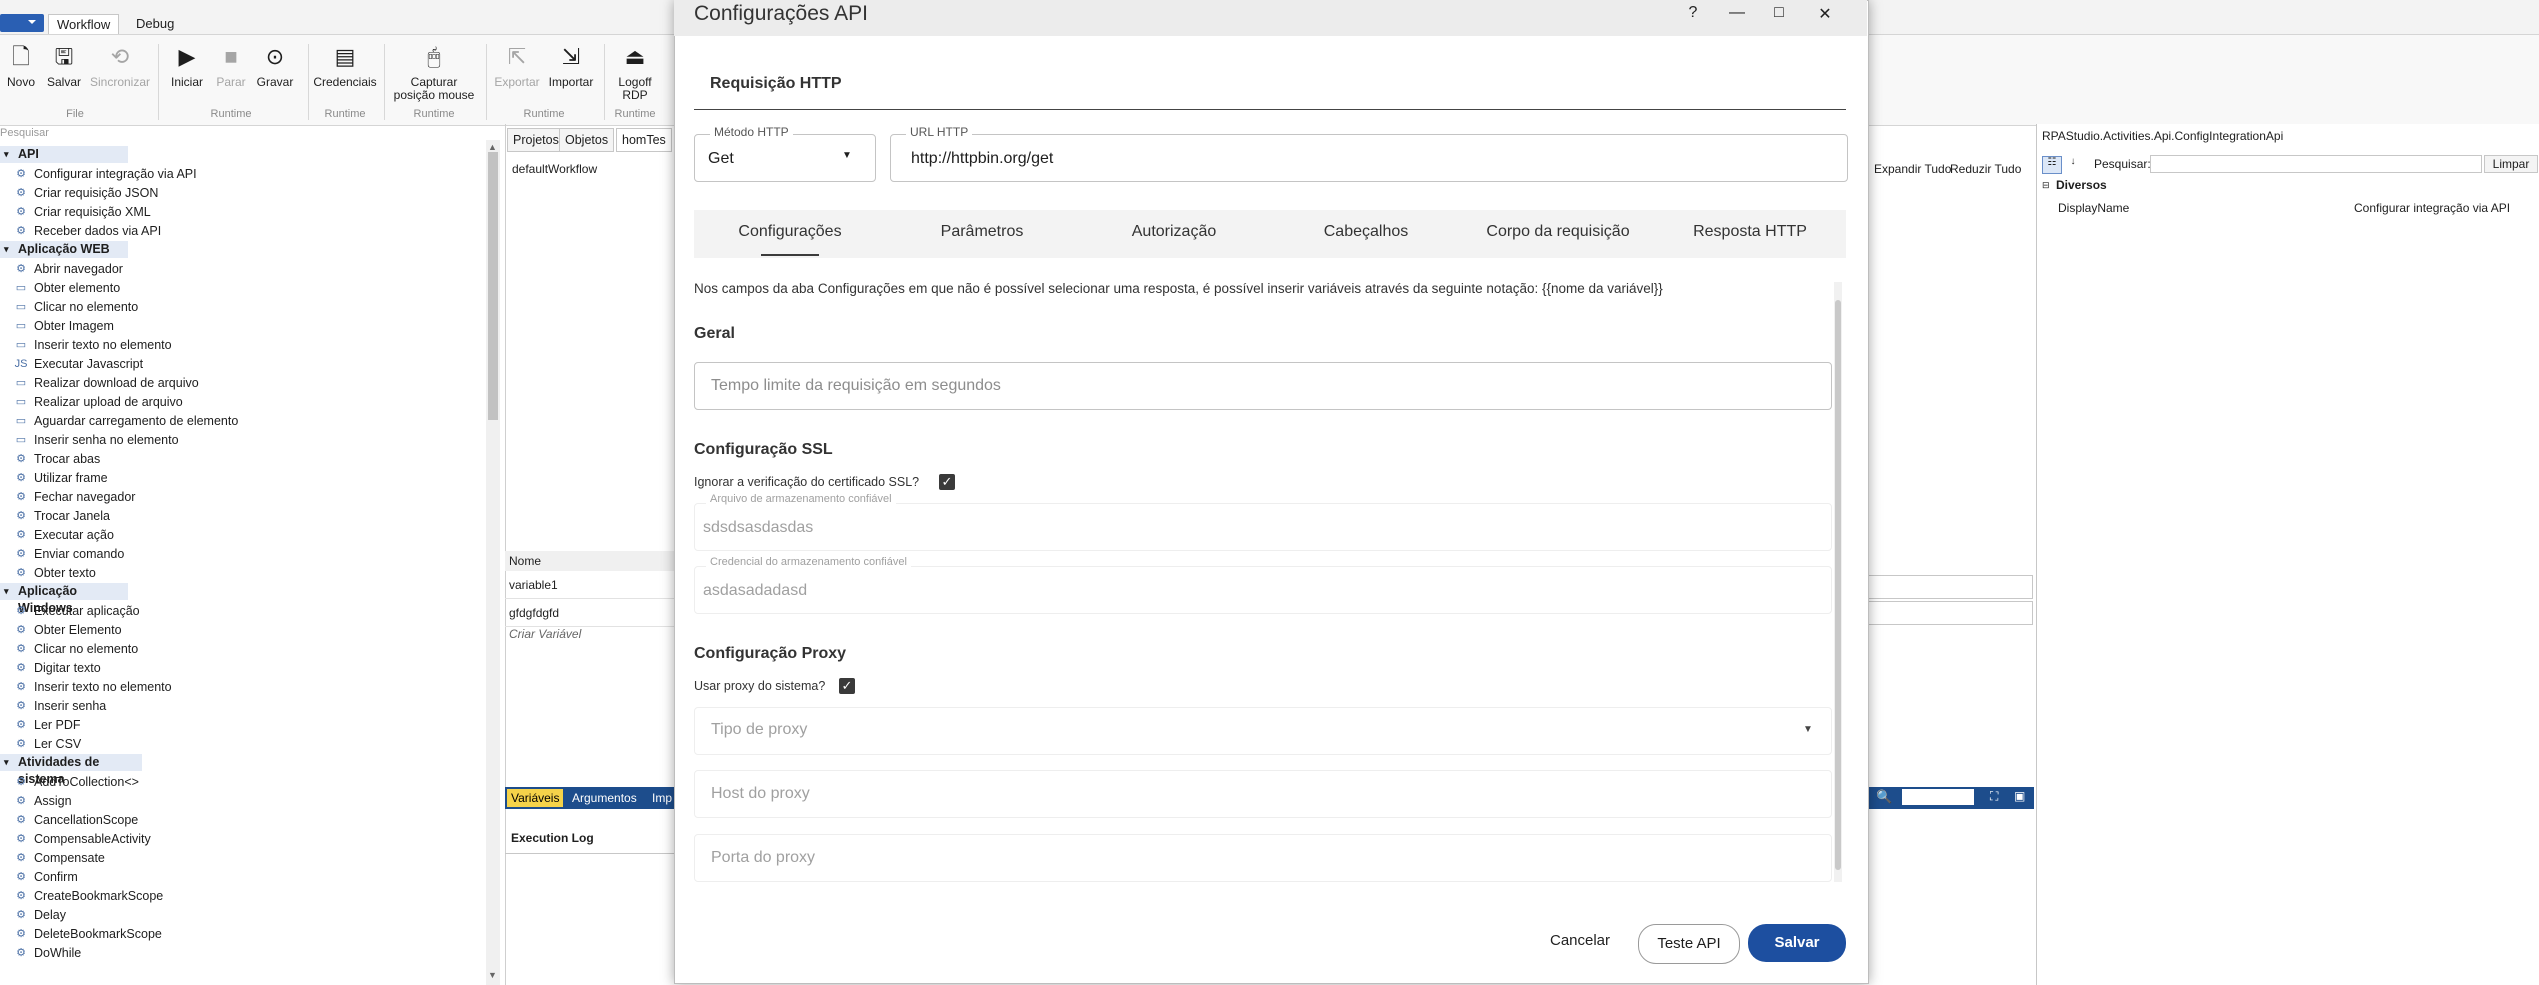  I want to click on tab-configuracoes: Configurações, so click(790, 234).